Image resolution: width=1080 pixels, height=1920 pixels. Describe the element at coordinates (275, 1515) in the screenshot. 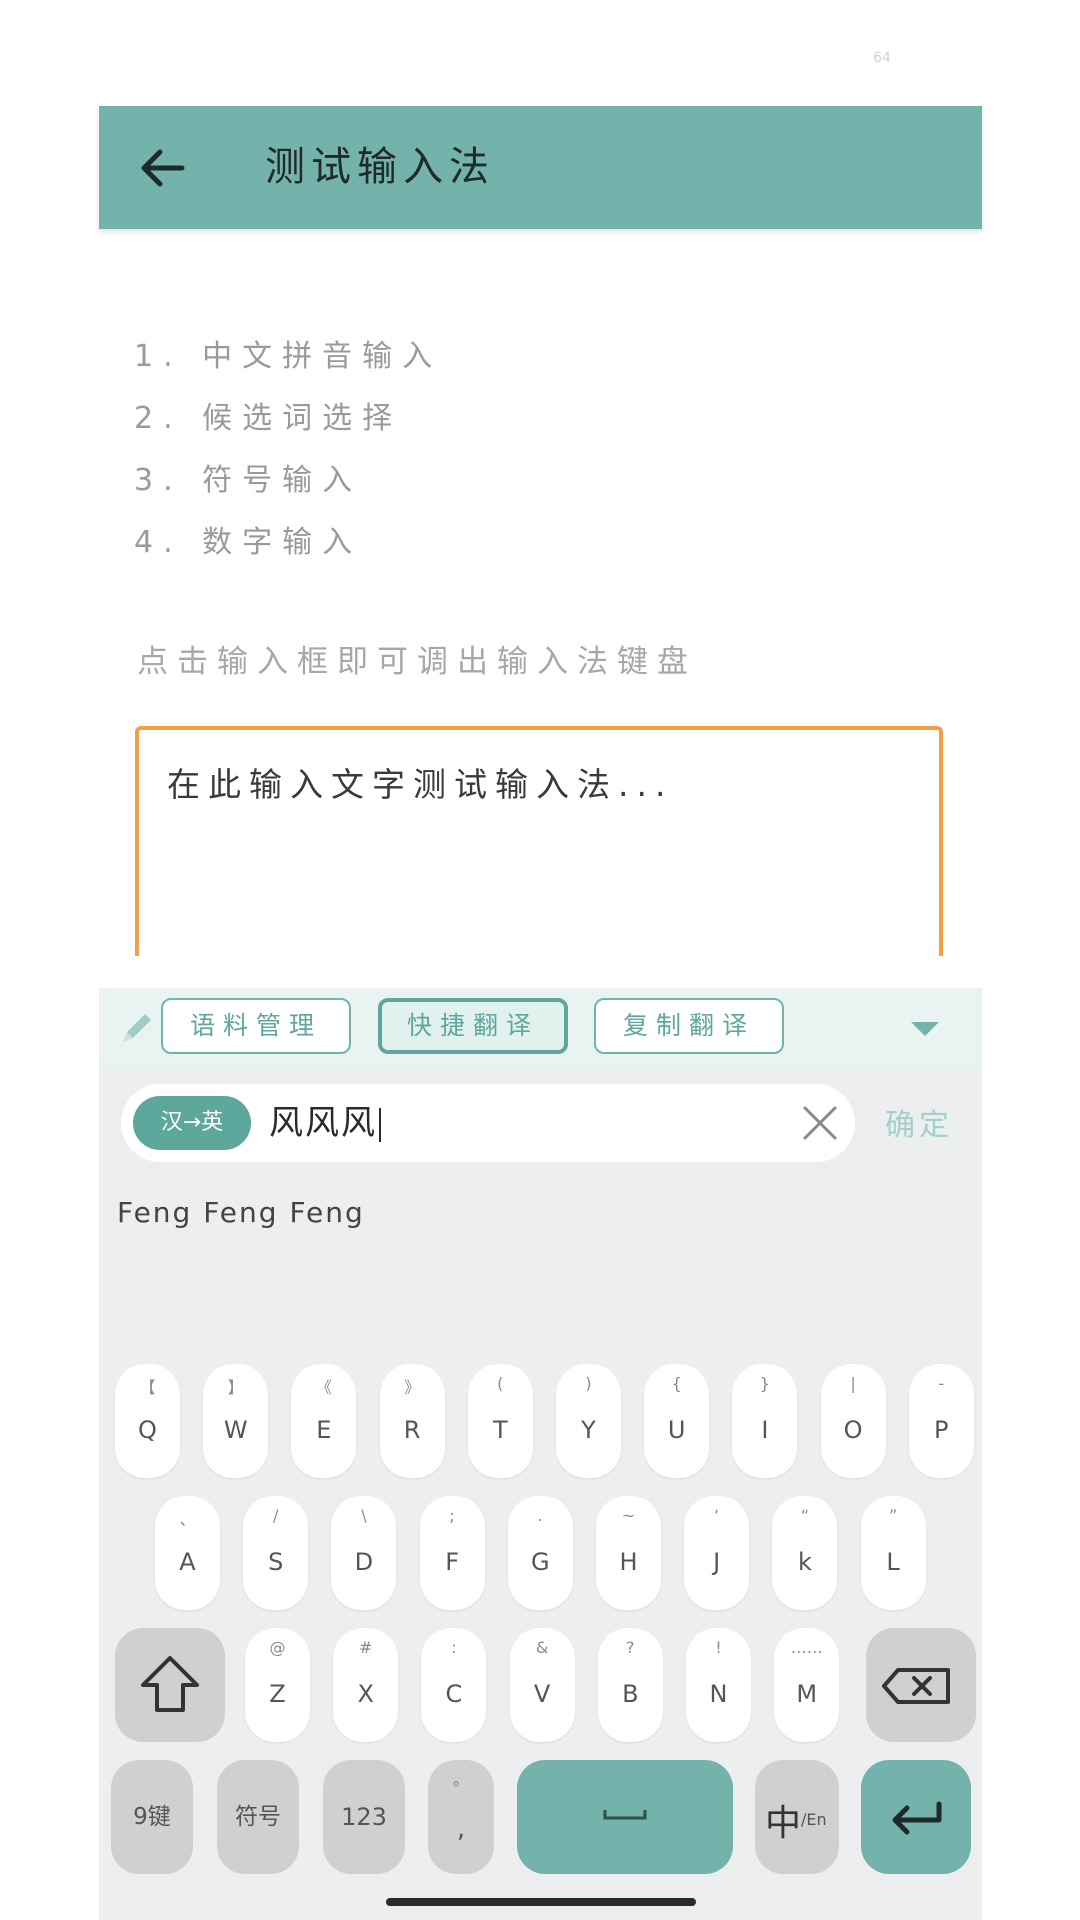

I see `key-symbol-label: /` at that location.